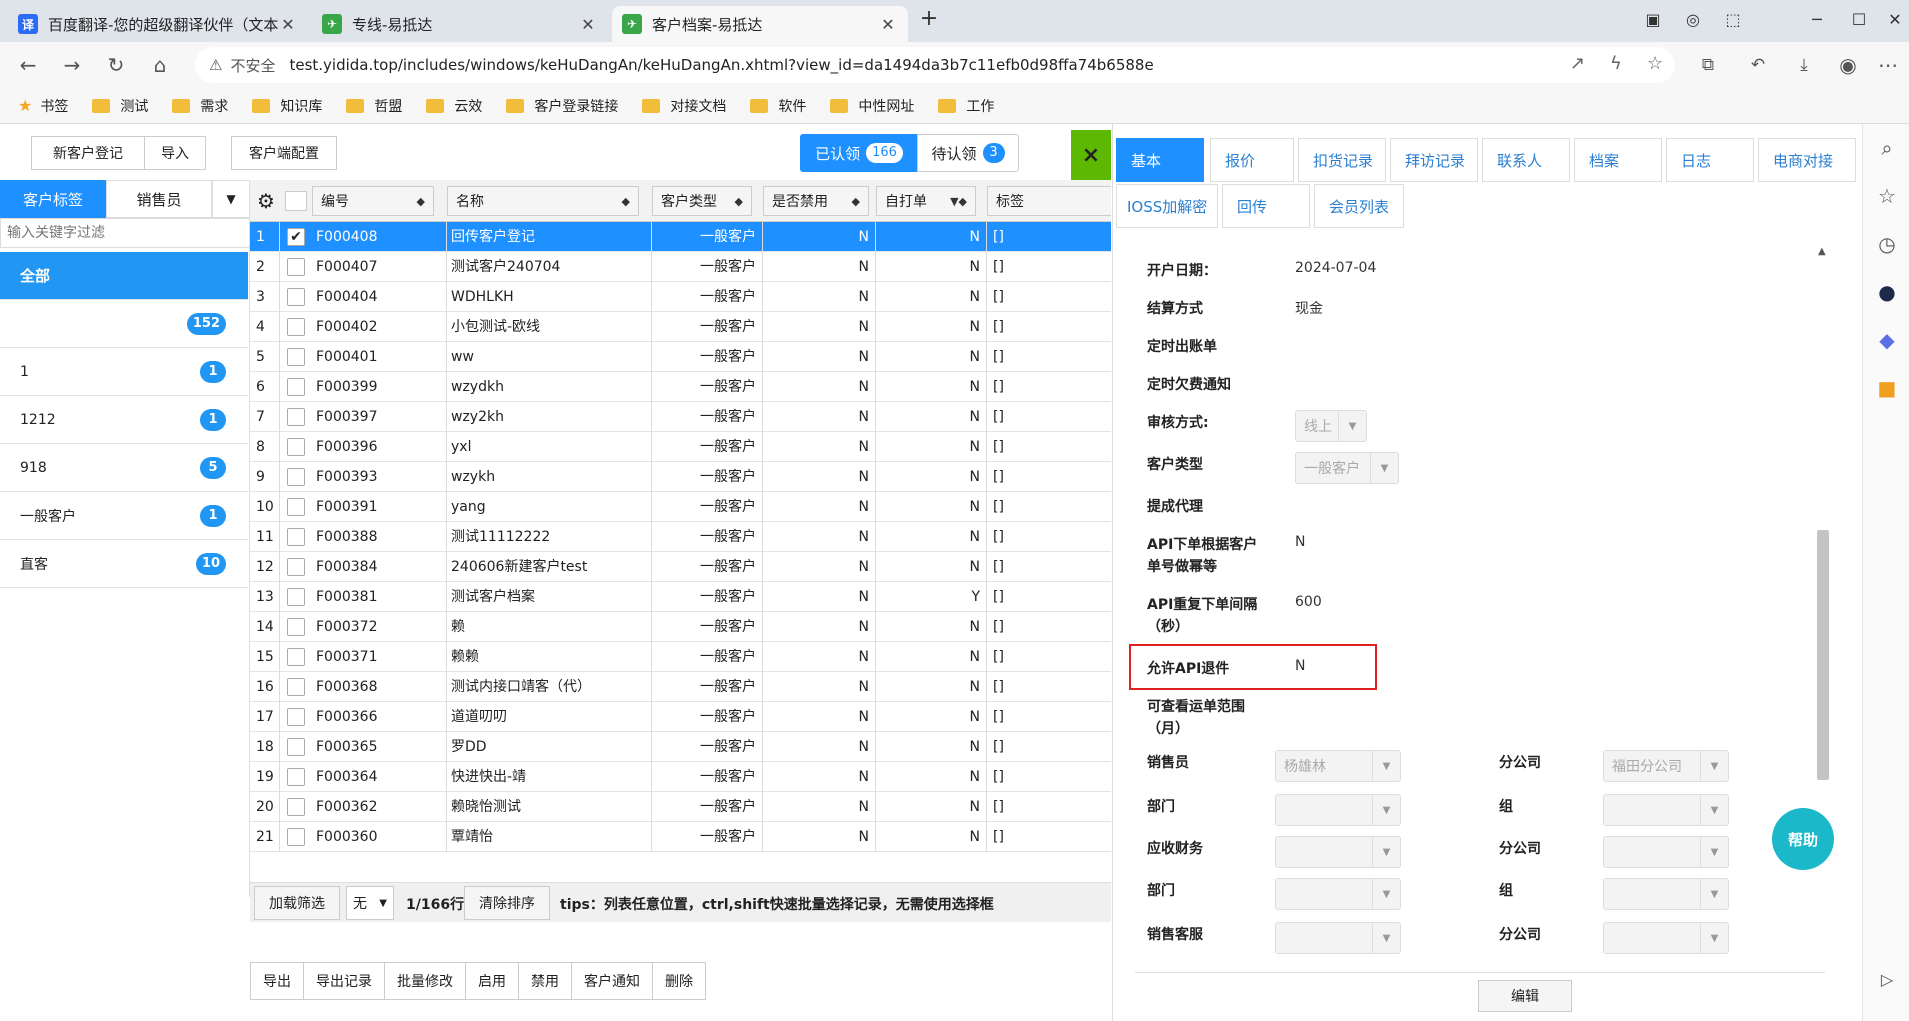  What do you see at coordinates (288, 24) in the screenshot?
I see `close-icon: ✕` at bounding box center [288, 24].